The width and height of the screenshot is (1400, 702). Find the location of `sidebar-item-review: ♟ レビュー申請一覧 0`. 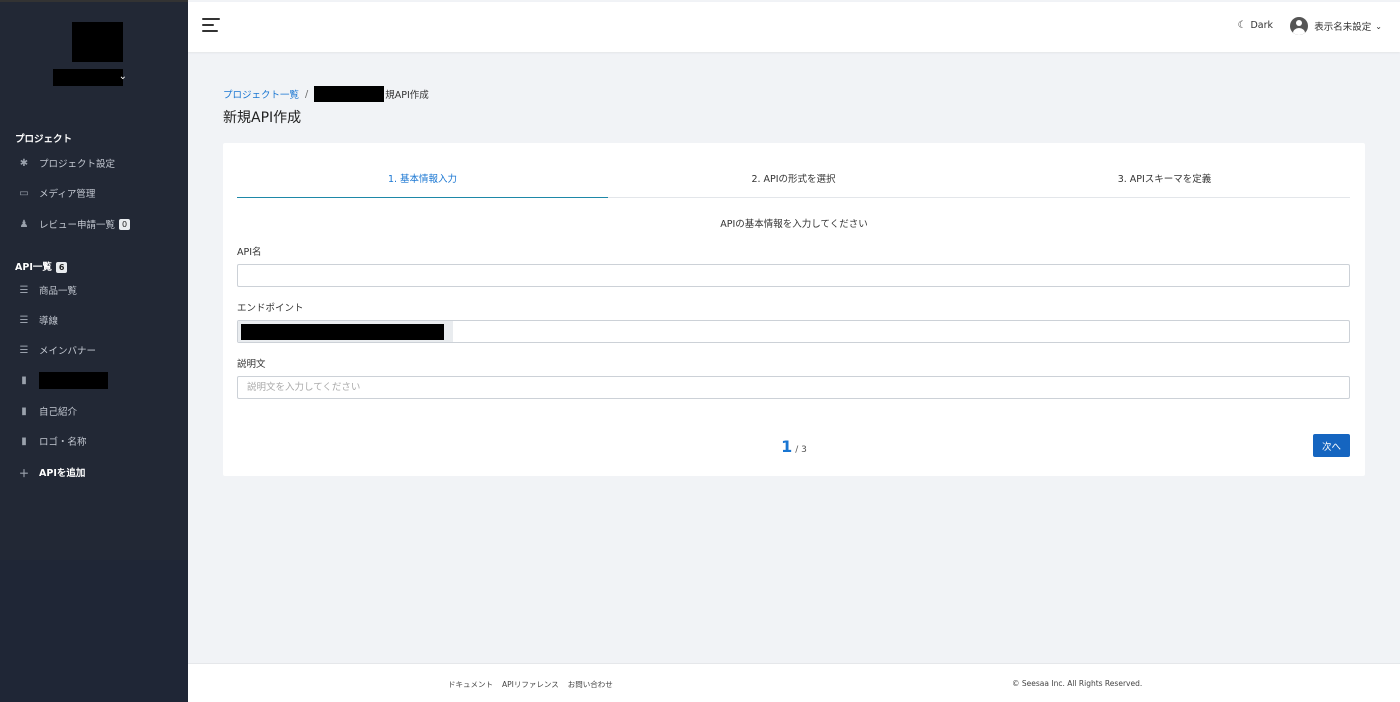

sidebar-item-review: ♟ レビュー申請一覧 0 is located at coordinates (74, 224).